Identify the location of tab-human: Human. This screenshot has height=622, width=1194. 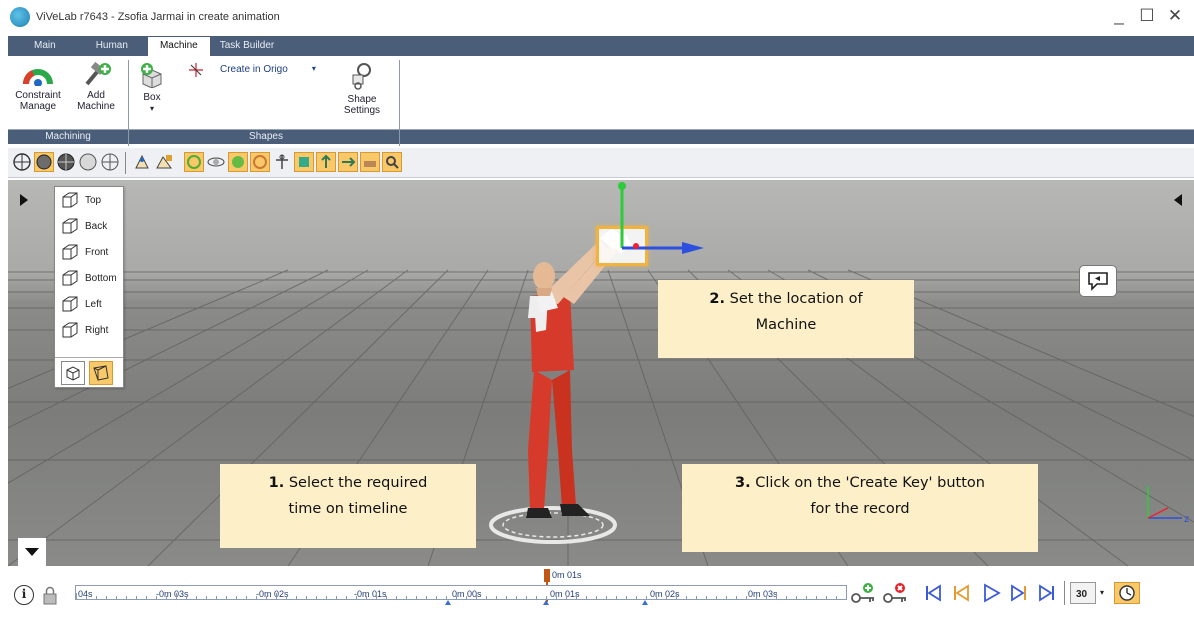
(110, 46).